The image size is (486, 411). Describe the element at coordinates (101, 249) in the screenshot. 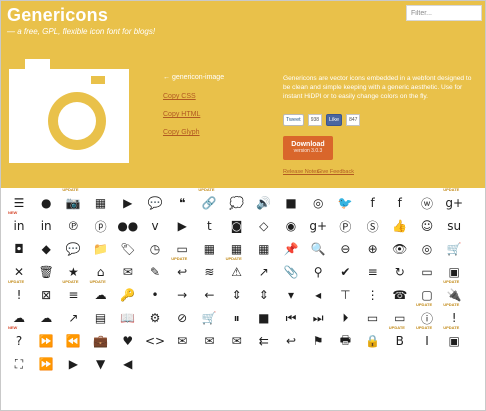

I see `category-icon: 📁` at that location.